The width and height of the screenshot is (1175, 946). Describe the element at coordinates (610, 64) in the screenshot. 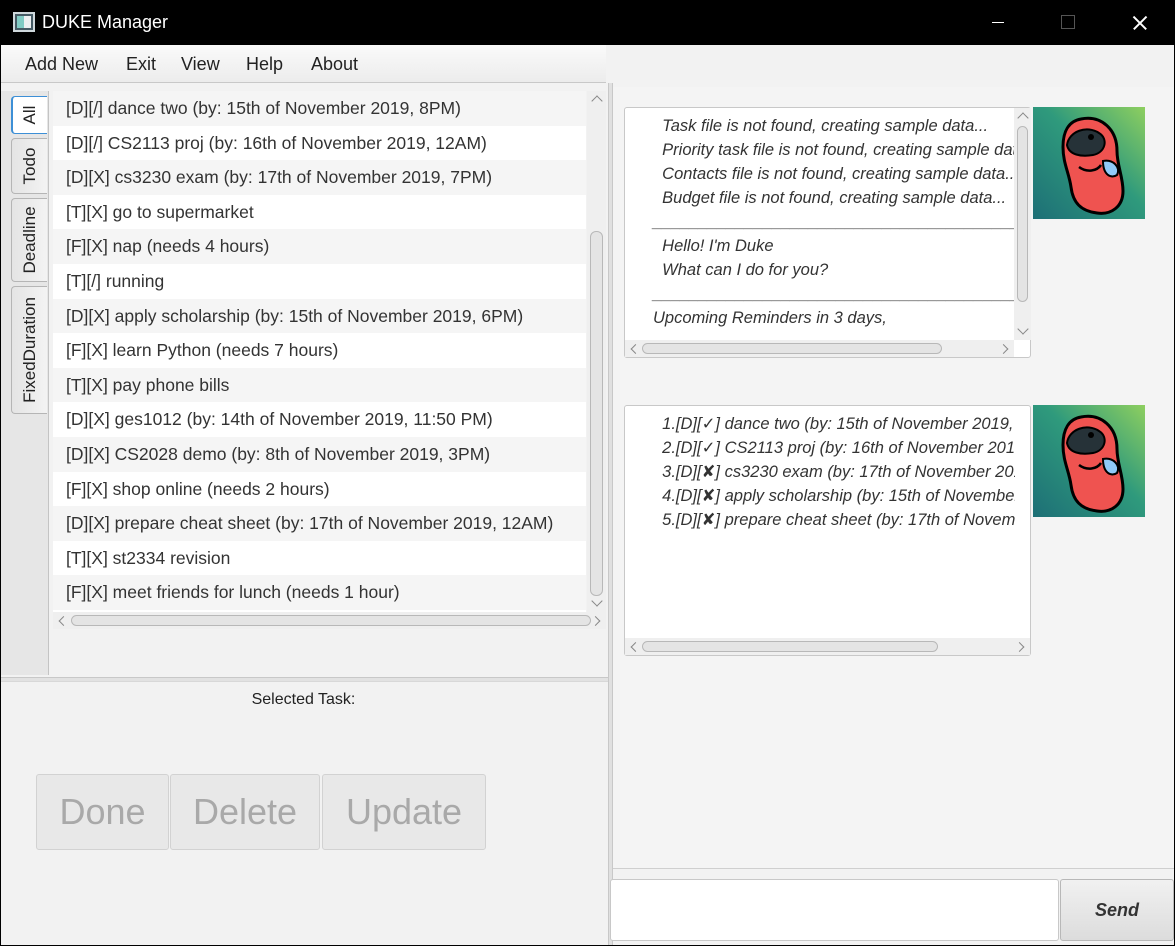

I see `menu-gap` at that location.